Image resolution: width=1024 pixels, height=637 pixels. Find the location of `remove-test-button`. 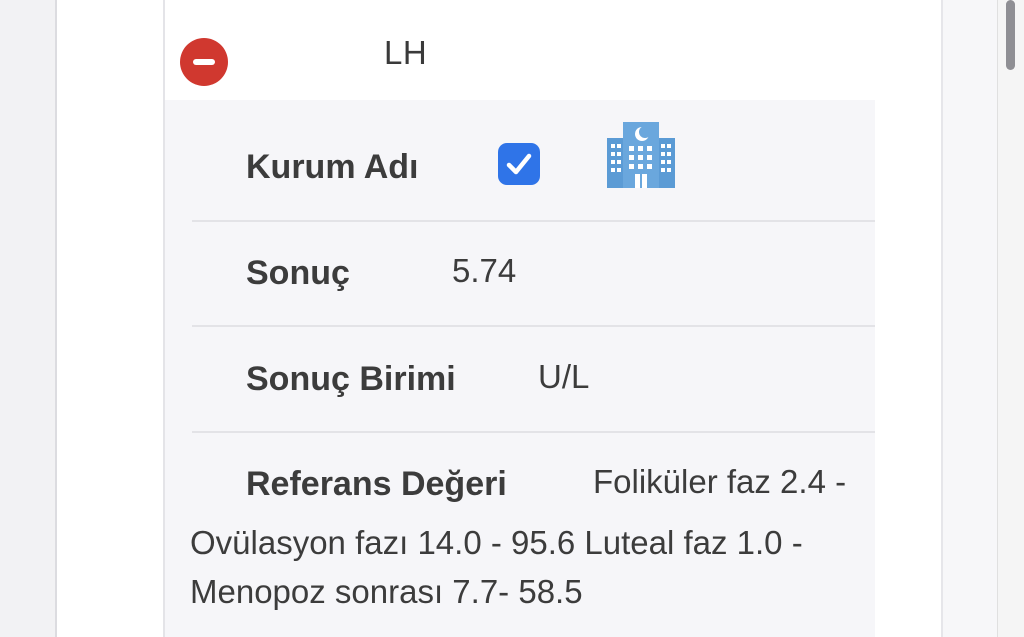

remove-test-button is located at coordinates (204, 62).